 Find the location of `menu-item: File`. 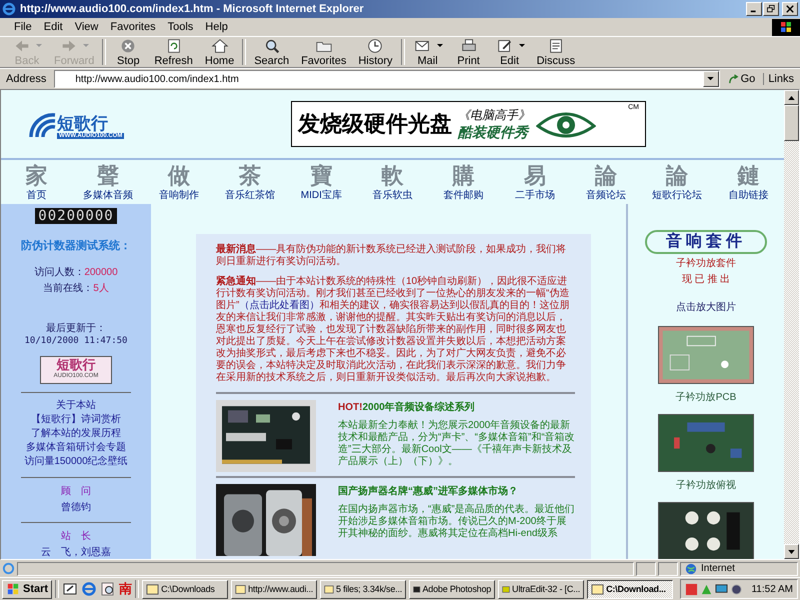

menu-item: File is located at coordinates (23, 27).